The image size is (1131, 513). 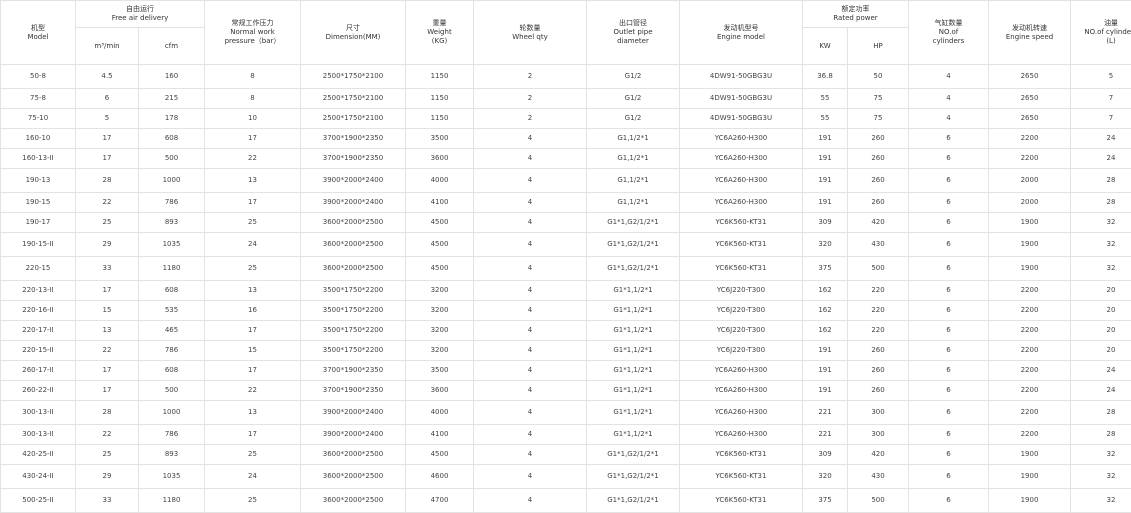 What do you see at coordinates (253, 223) in the screenshot?
I see `cell-pressure: 25` at bounding box center [253, 223].